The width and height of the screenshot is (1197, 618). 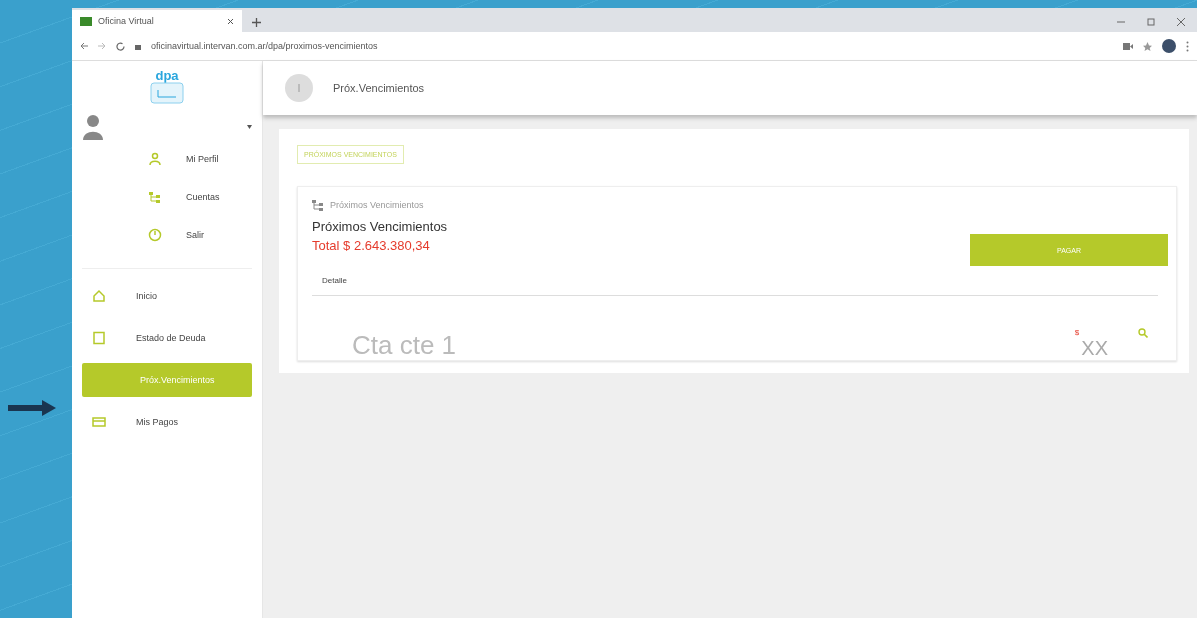 What do you see at coordinates (735, 281) in the screenshot?
I see `detail-tab: Detalle` at bounding box center [735, 281].